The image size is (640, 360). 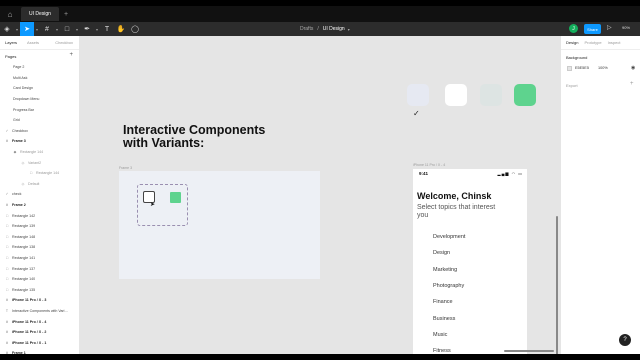 What do you see at coordinates (39, 78) in the screenshot?
I see `page-item: Multi Ask` at bounding box center [39, 78].